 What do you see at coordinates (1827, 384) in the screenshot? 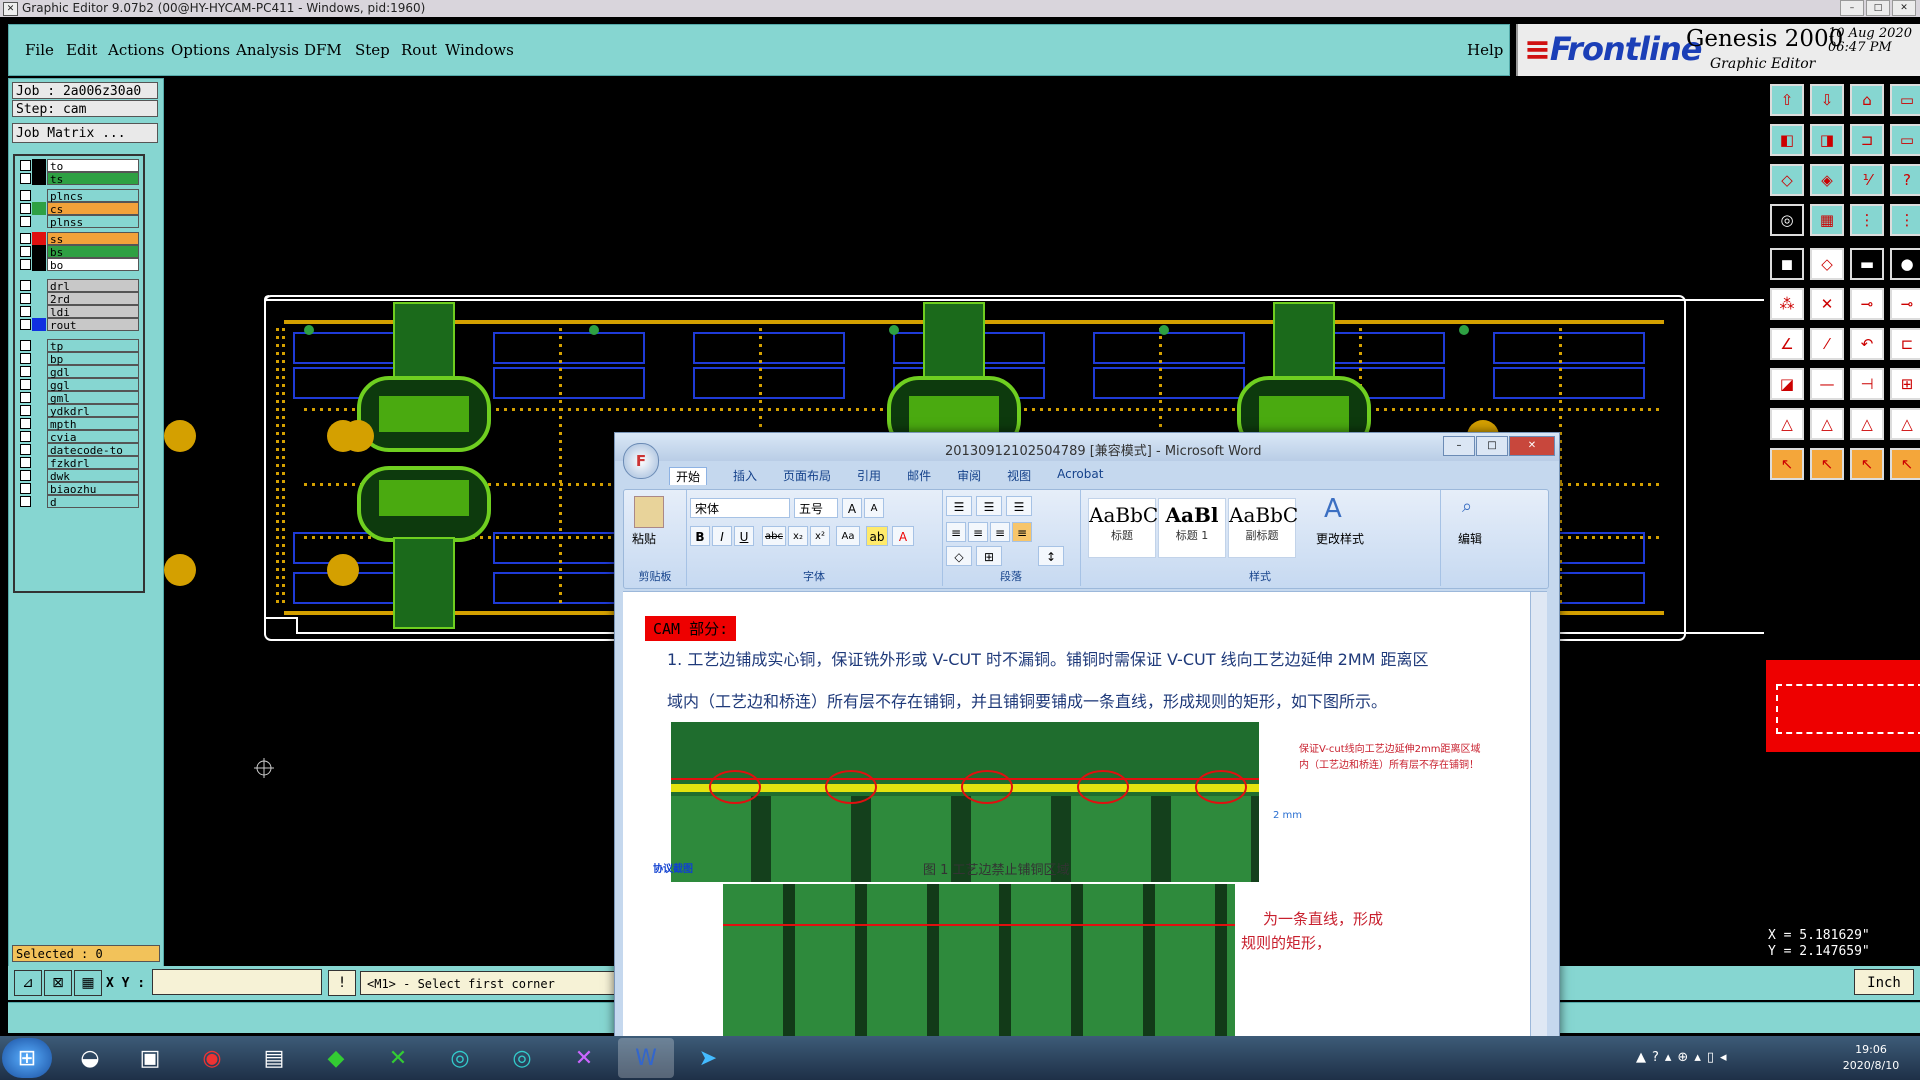
I see `tool-button-30: —` at bounding box center [1827, 384].